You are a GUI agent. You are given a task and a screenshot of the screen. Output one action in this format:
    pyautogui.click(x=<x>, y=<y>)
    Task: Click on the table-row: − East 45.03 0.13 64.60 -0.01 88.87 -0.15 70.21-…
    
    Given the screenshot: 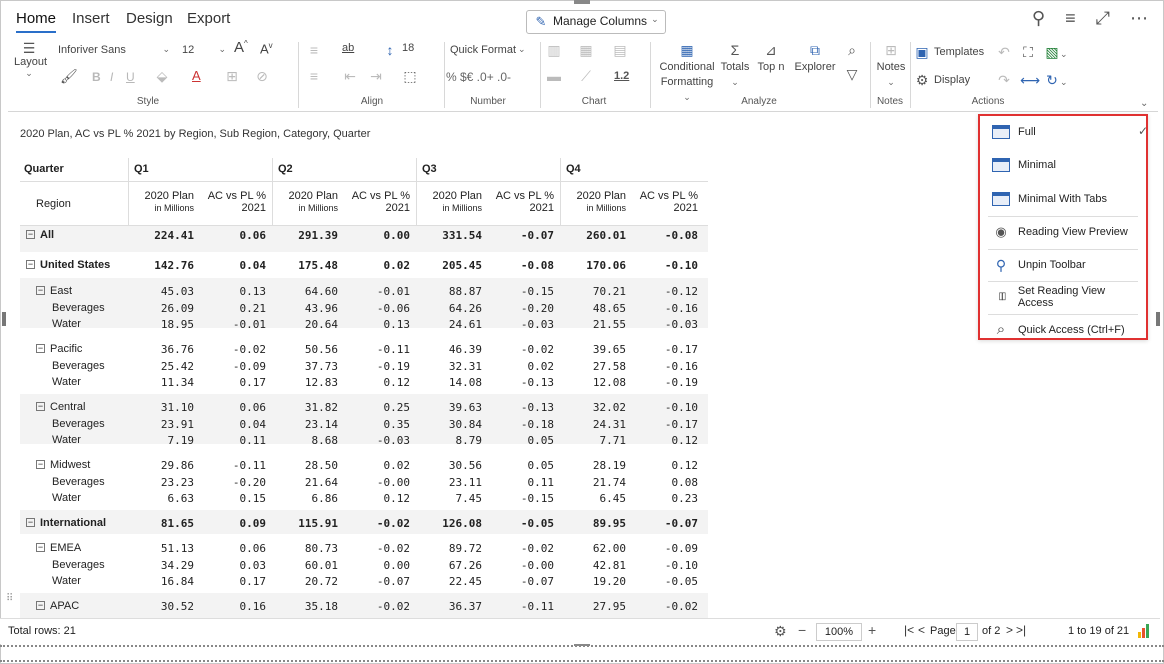 What is the action you would take?
    pyautogui.click(x=364, y=293)
    